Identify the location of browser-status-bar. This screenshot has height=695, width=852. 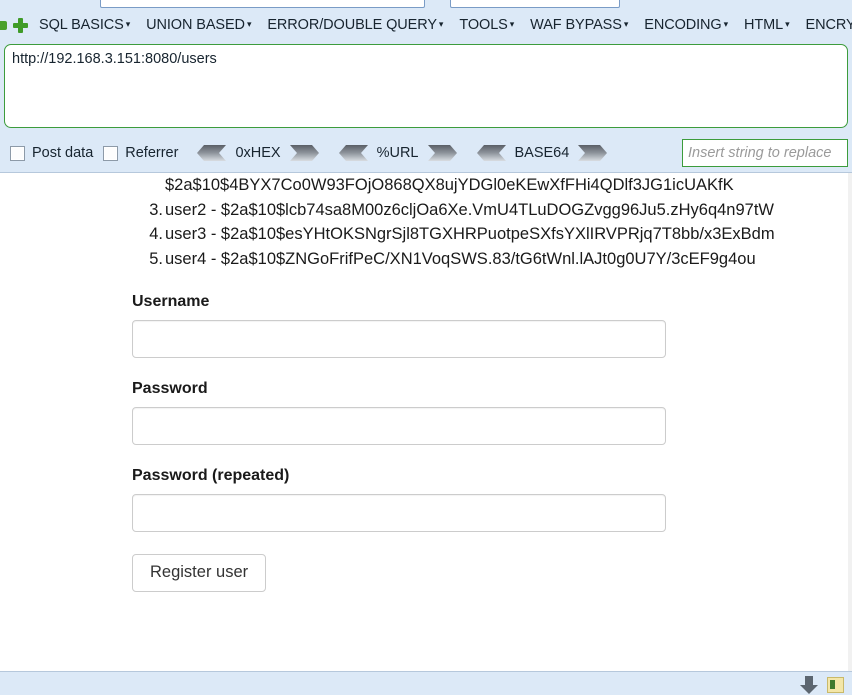
(426, 683).